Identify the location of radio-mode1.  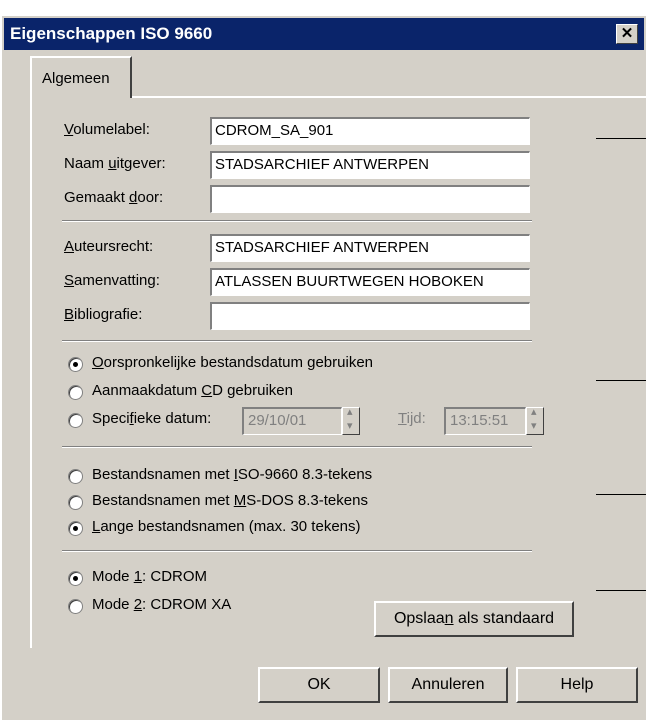
(75, 578).